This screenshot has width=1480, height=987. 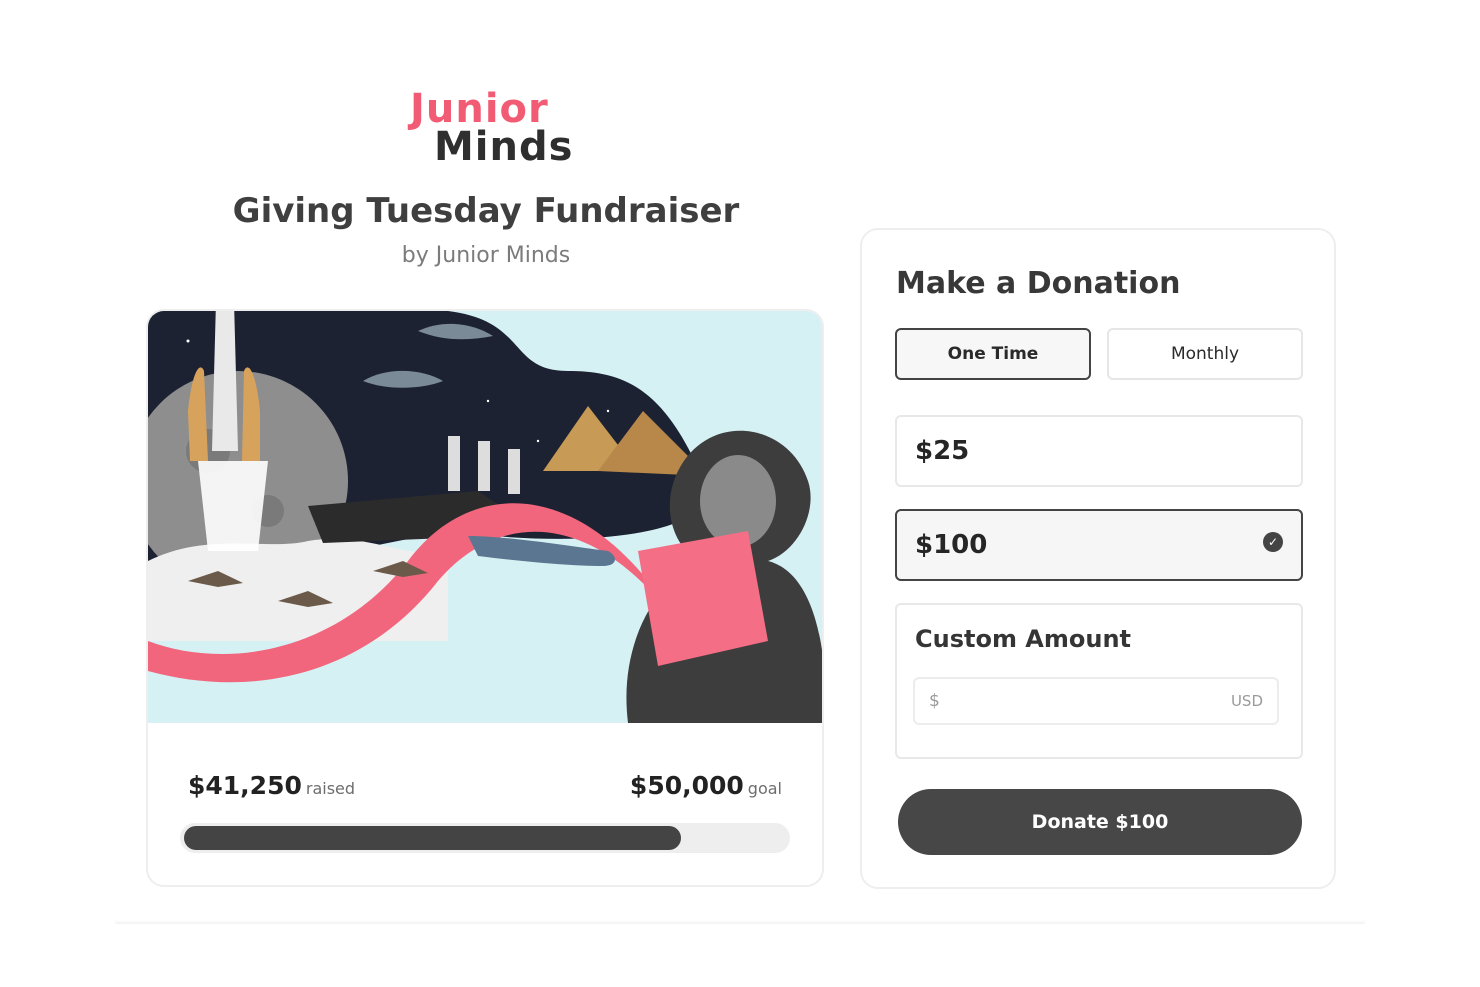 What do you see at coordinates (330, 788) in the screenshot?
I see `raised-label: raised` at bounding box center [330, 788].